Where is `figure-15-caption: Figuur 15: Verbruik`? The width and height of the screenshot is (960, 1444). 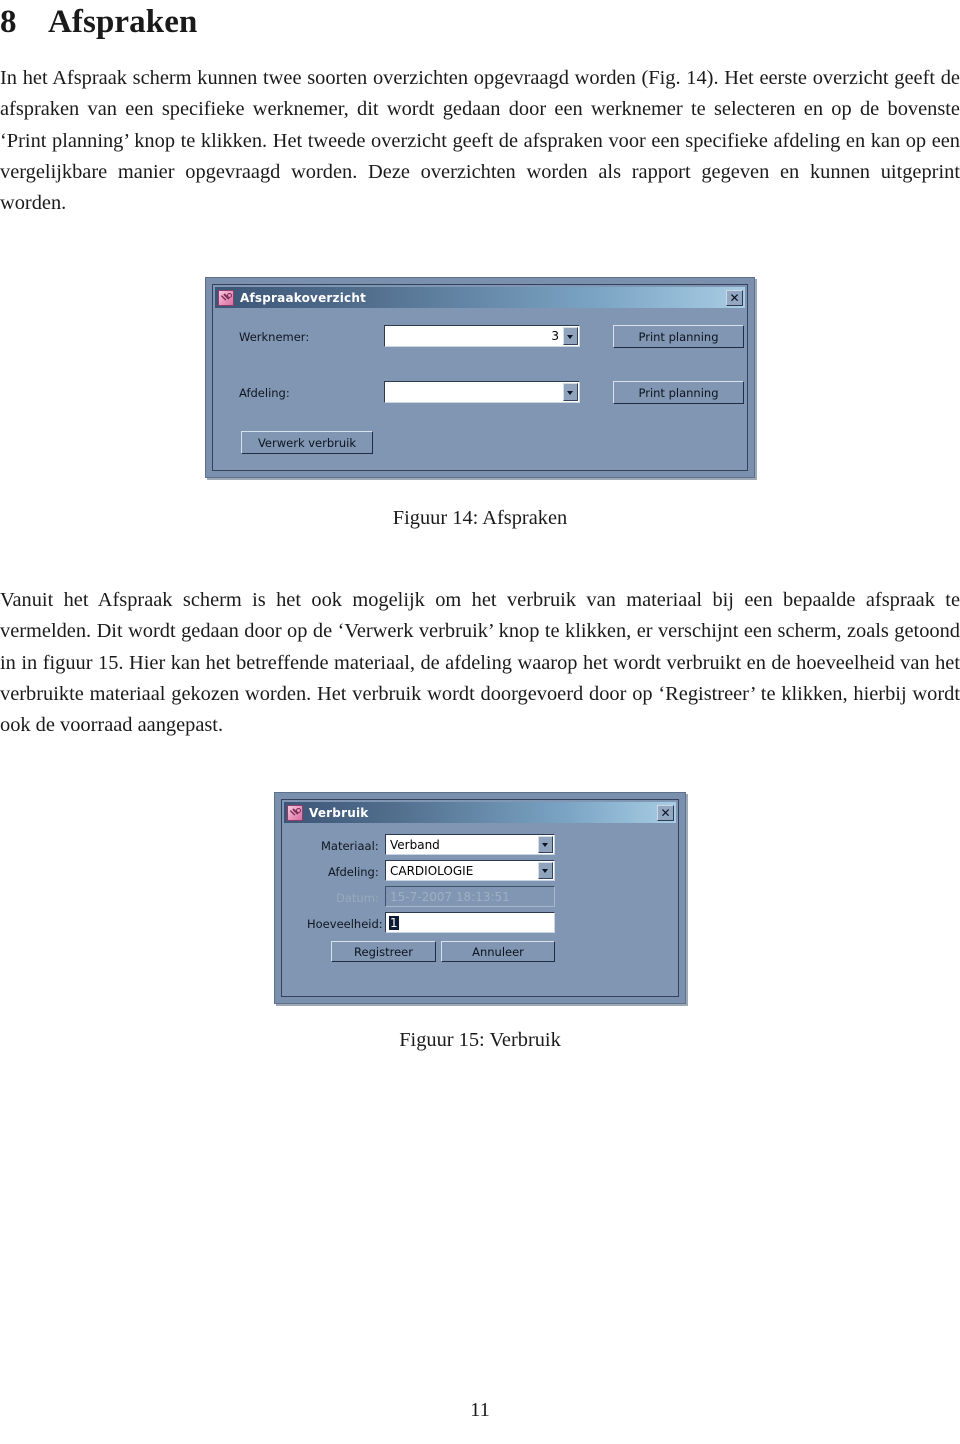 figure-15-caption: Figuur 15: Verbruik is located at coordinates (480, 1040).